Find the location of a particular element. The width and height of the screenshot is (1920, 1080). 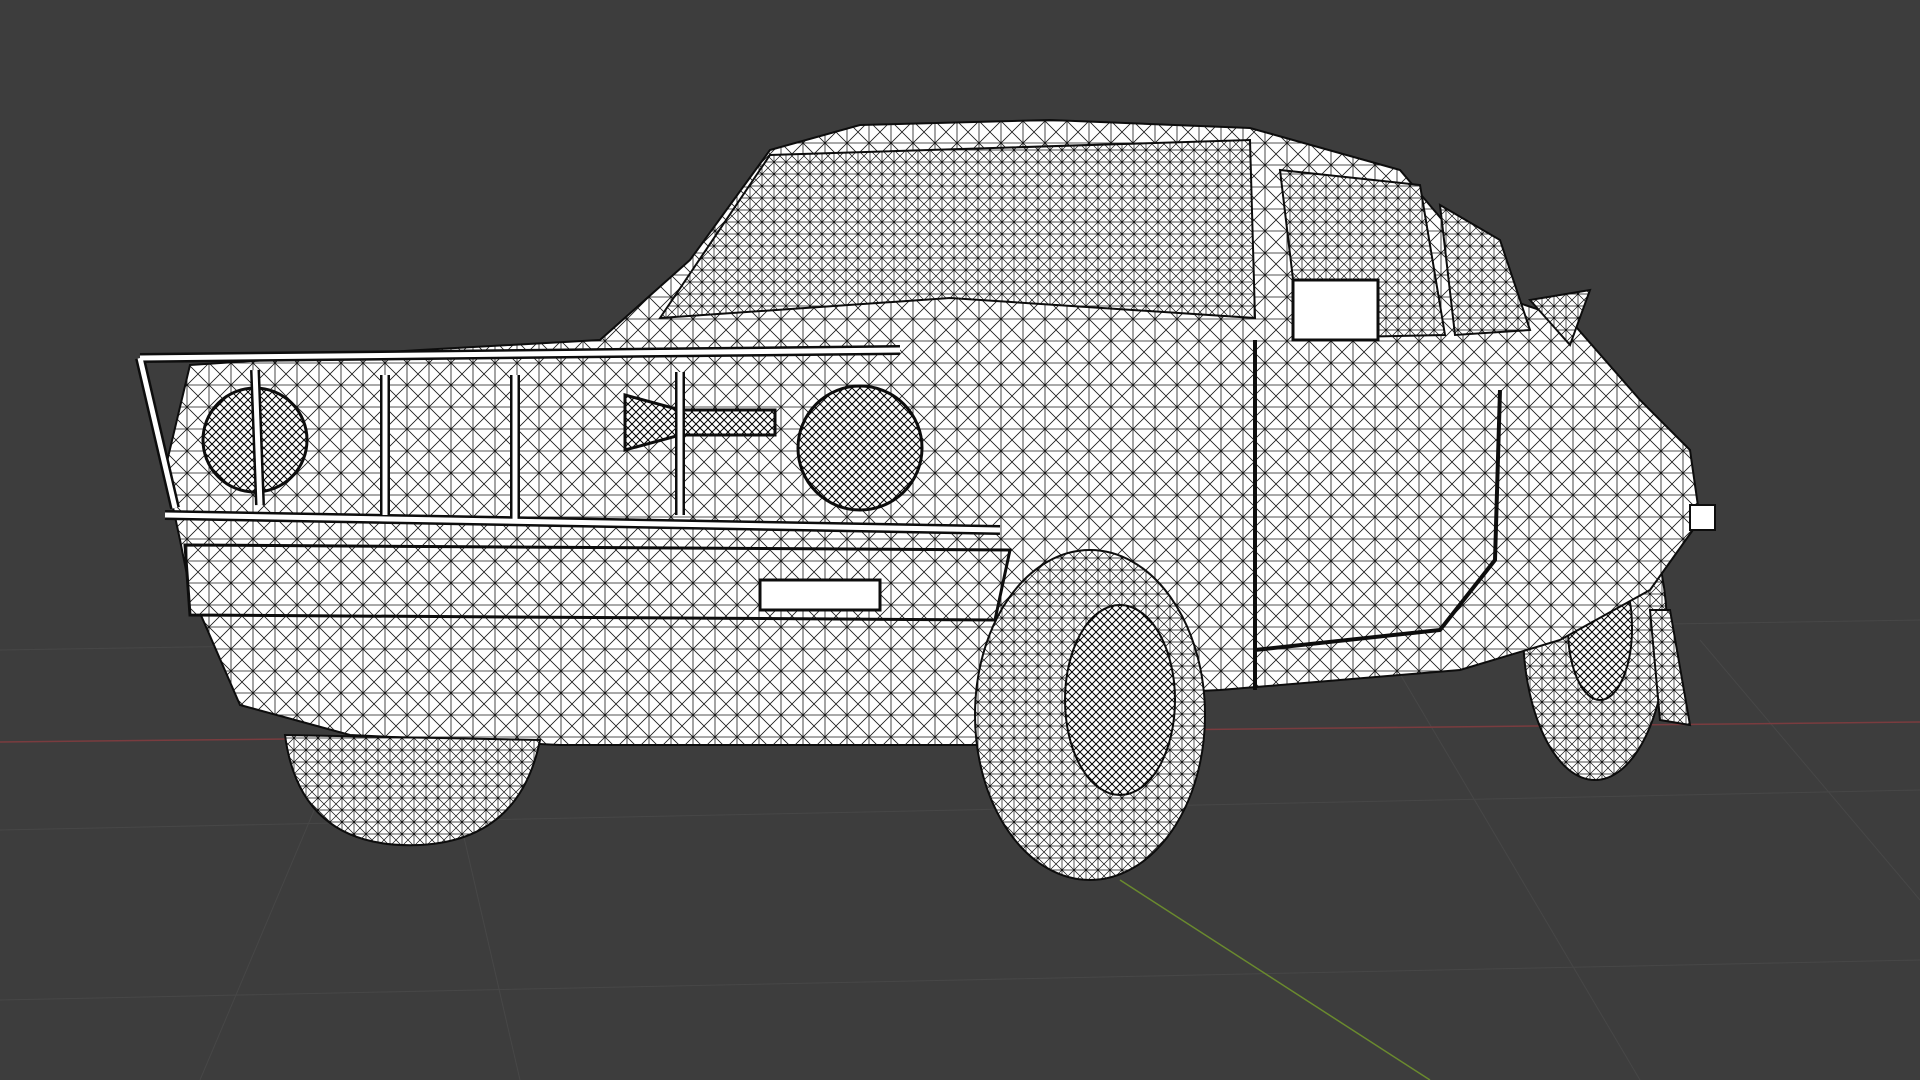

rear-quarter-window is located at coordinates (1485, 270).